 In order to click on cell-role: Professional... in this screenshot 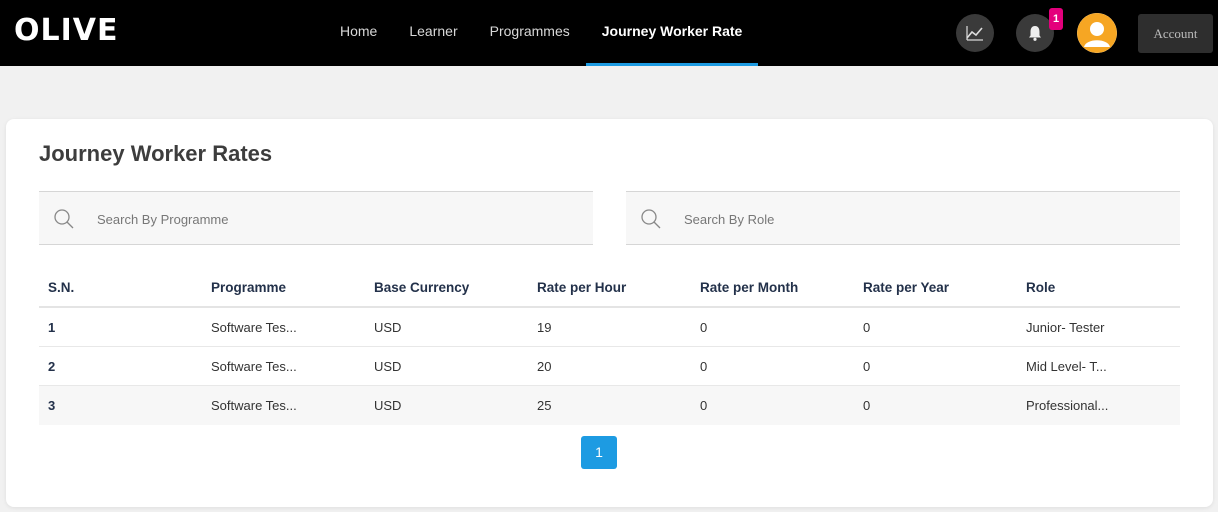, I will do `click(1067, 405)`.